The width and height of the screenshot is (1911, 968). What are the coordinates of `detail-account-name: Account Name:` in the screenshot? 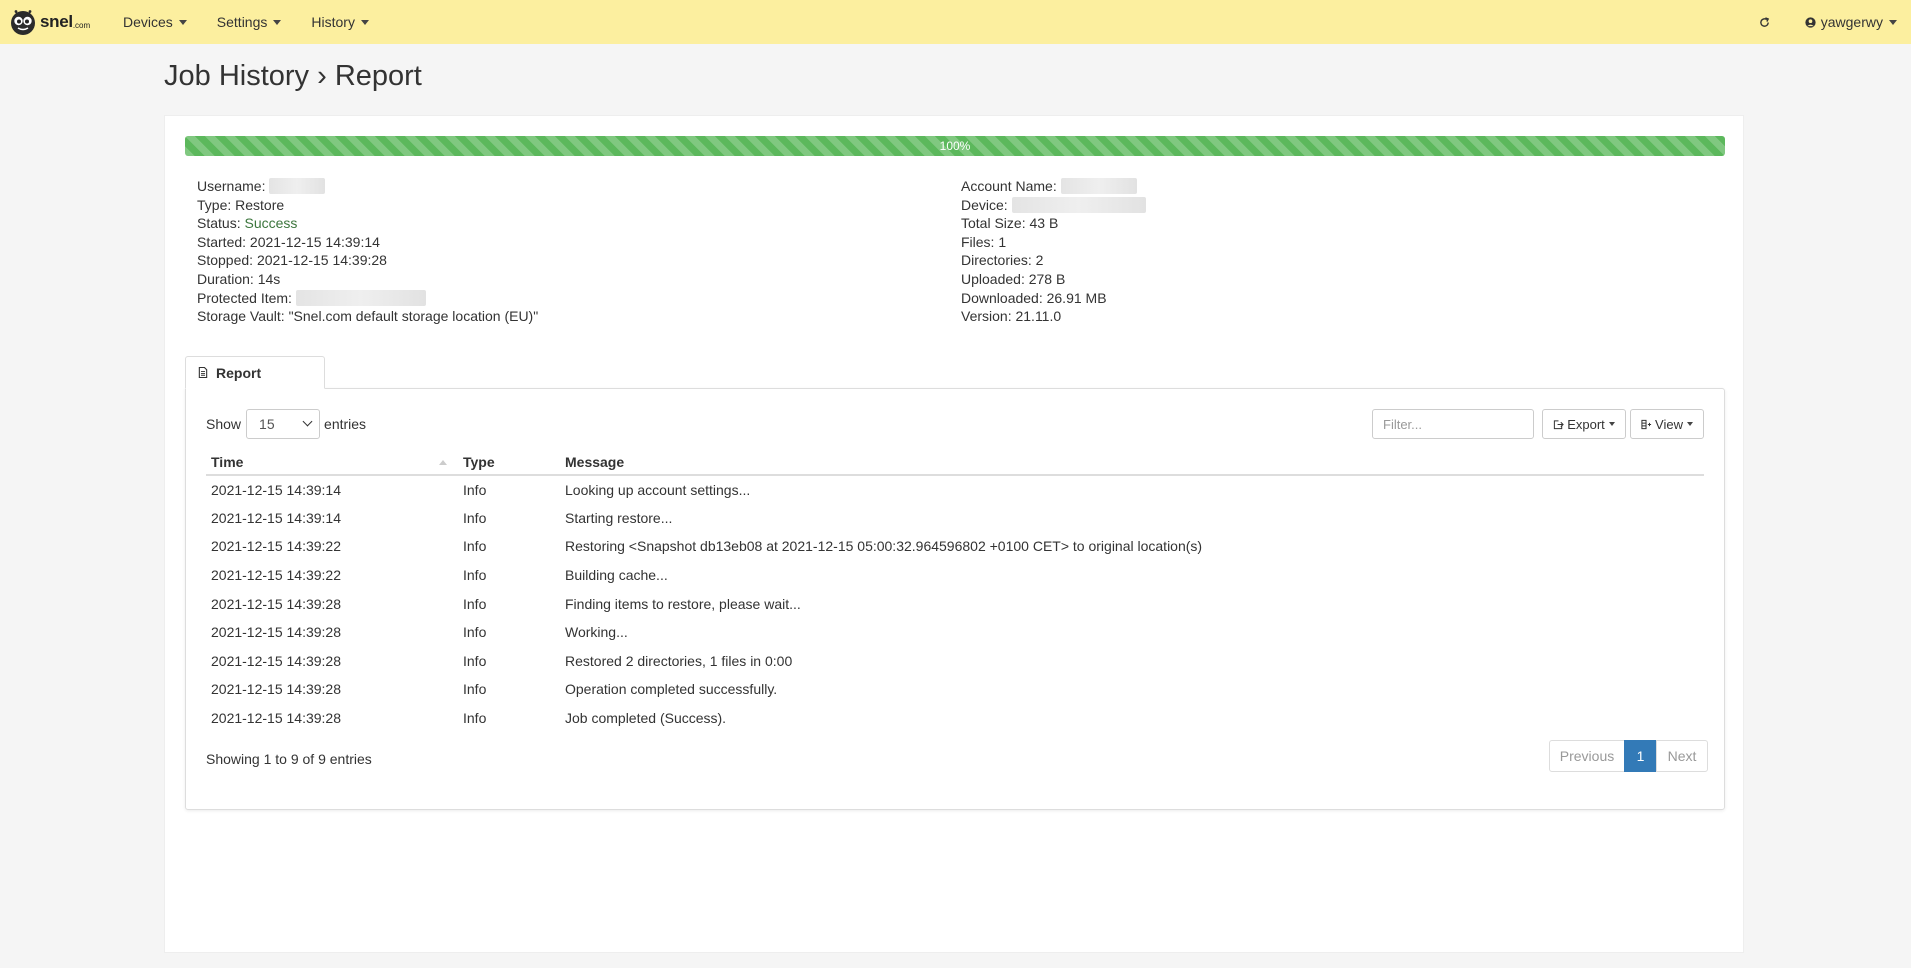 It's located at (1053, 186).